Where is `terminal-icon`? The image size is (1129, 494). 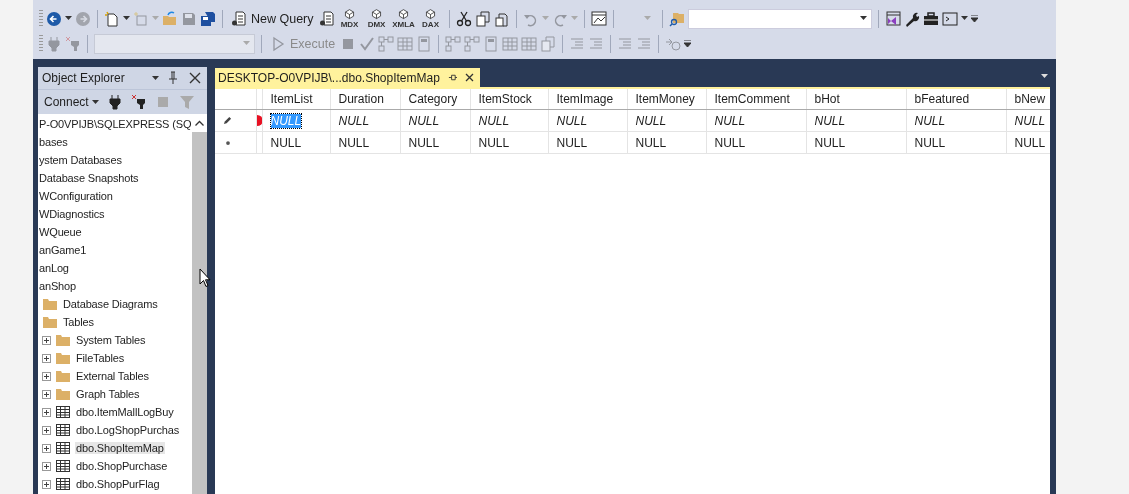
terminal-icon is located at coordinates (949, 18).